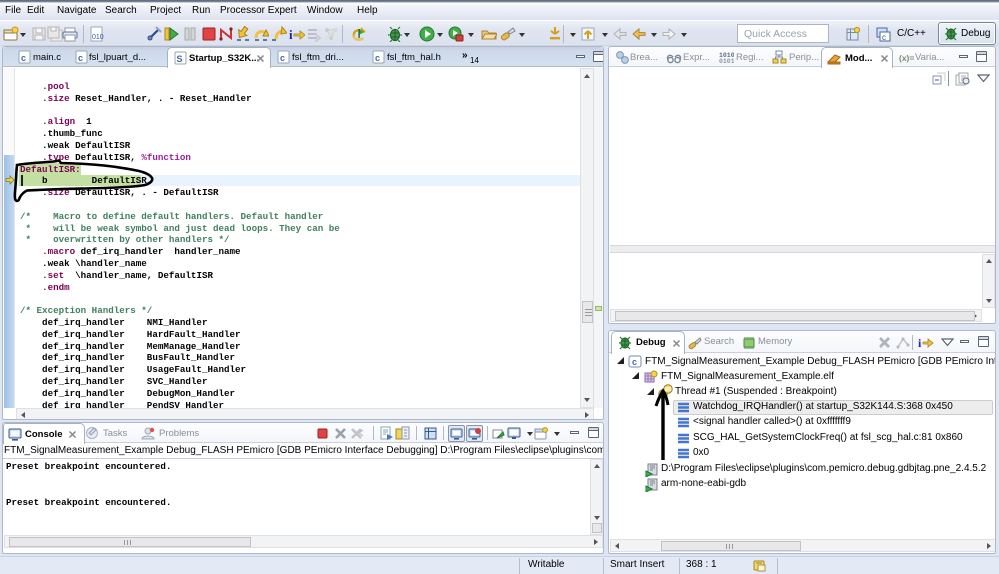 Image resolution: width=999 pixels, height=574 pixels. I want to click on svg-text: 0101, so click(726, 61).